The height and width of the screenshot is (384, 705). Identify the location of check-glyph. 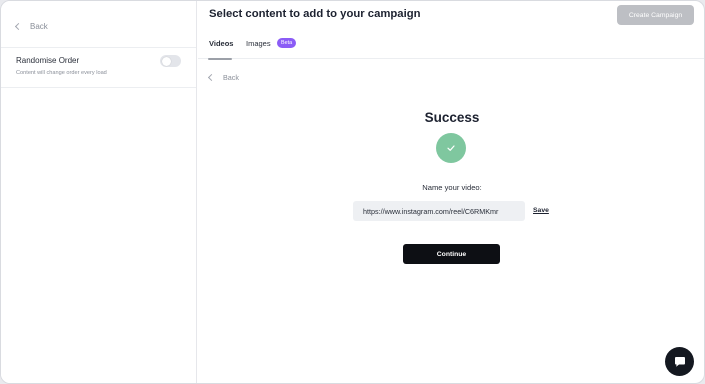
(451, 148).